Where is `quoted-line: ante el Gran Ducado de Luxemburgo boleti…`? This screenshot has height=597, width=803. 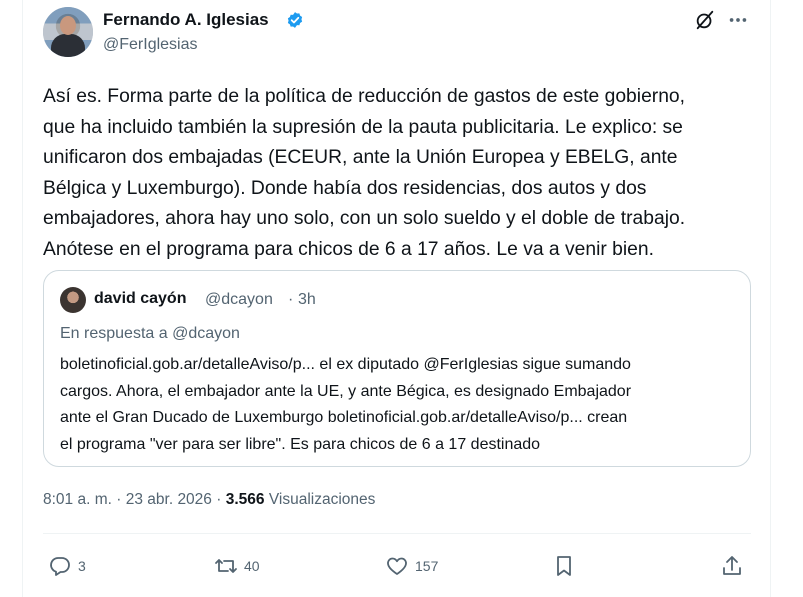 quoted-line: ante el Gran Ducado de Luxemburgo boleti… is located at coordinates (344, 417).